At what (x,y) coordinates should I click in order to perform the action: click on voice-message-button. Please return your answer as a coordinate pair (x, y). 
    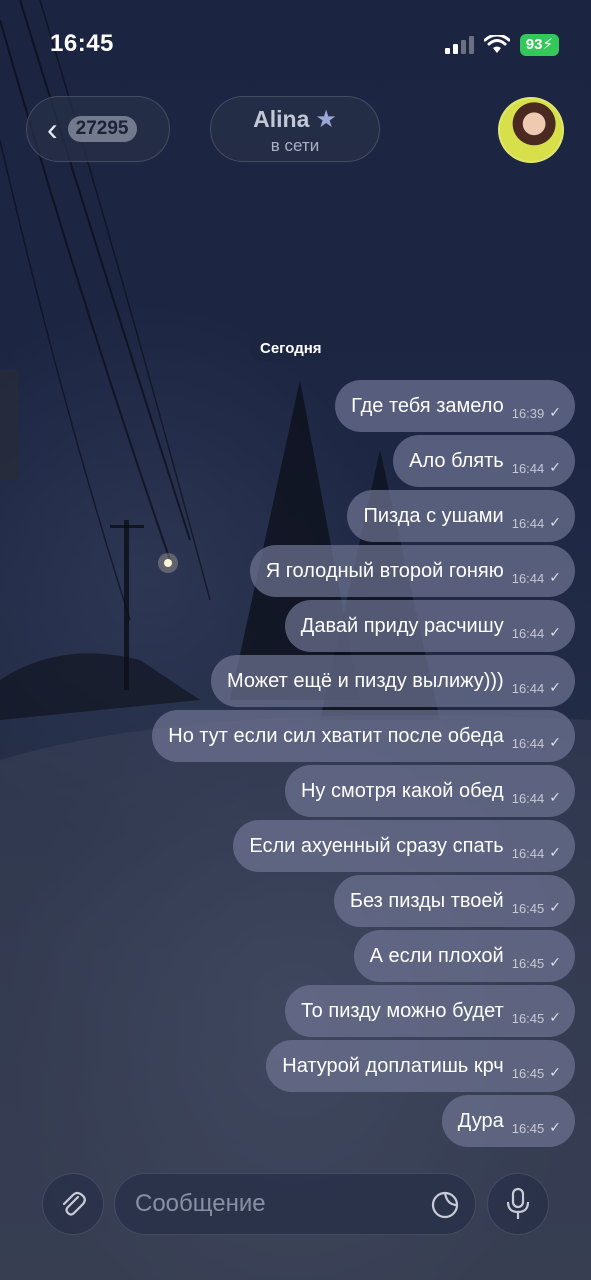
    Looking at the image, I should click on (518, 1204).